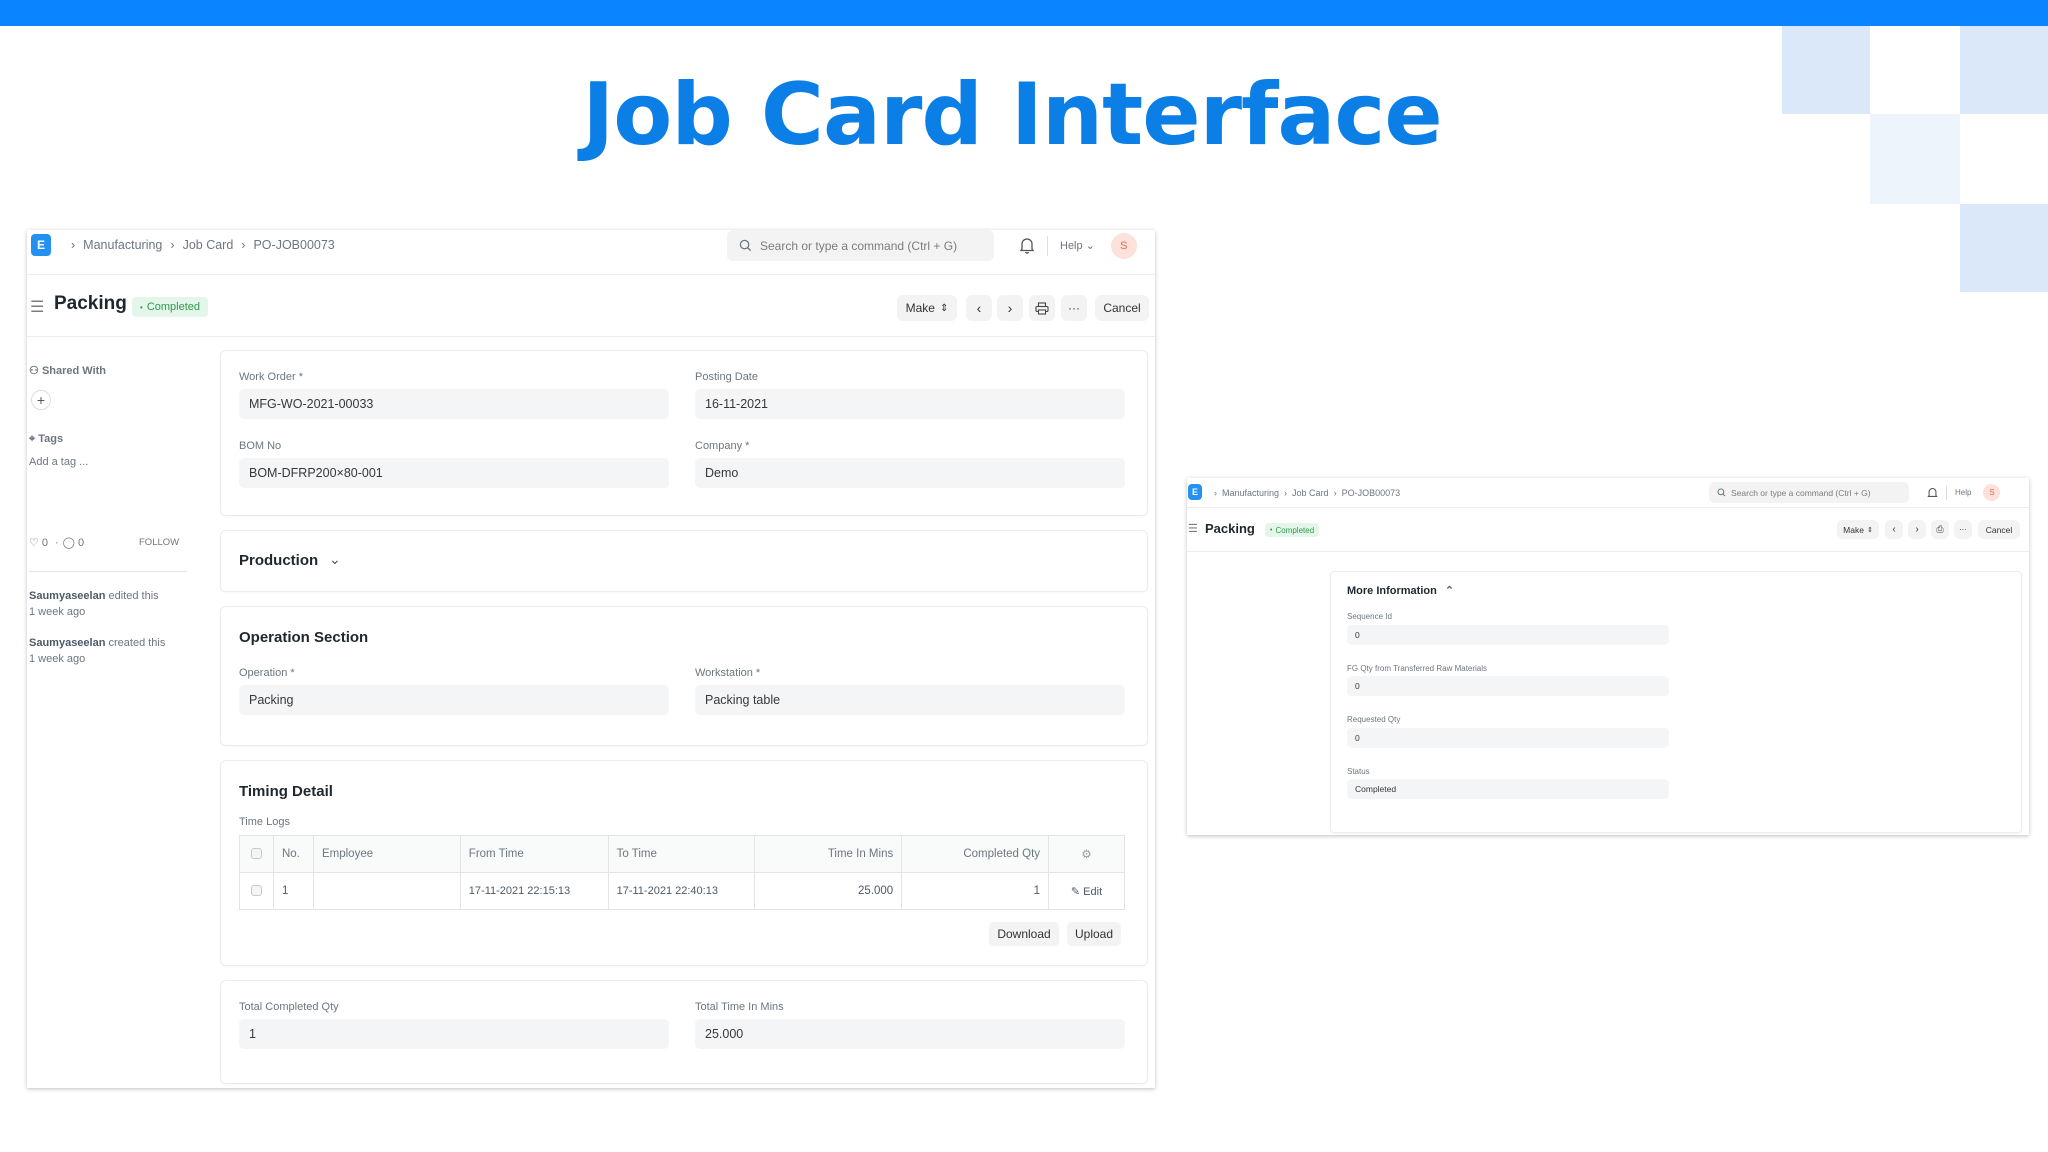  I want to click on work-order-field: MFG-WO-2021-00033, so click(454, 404).